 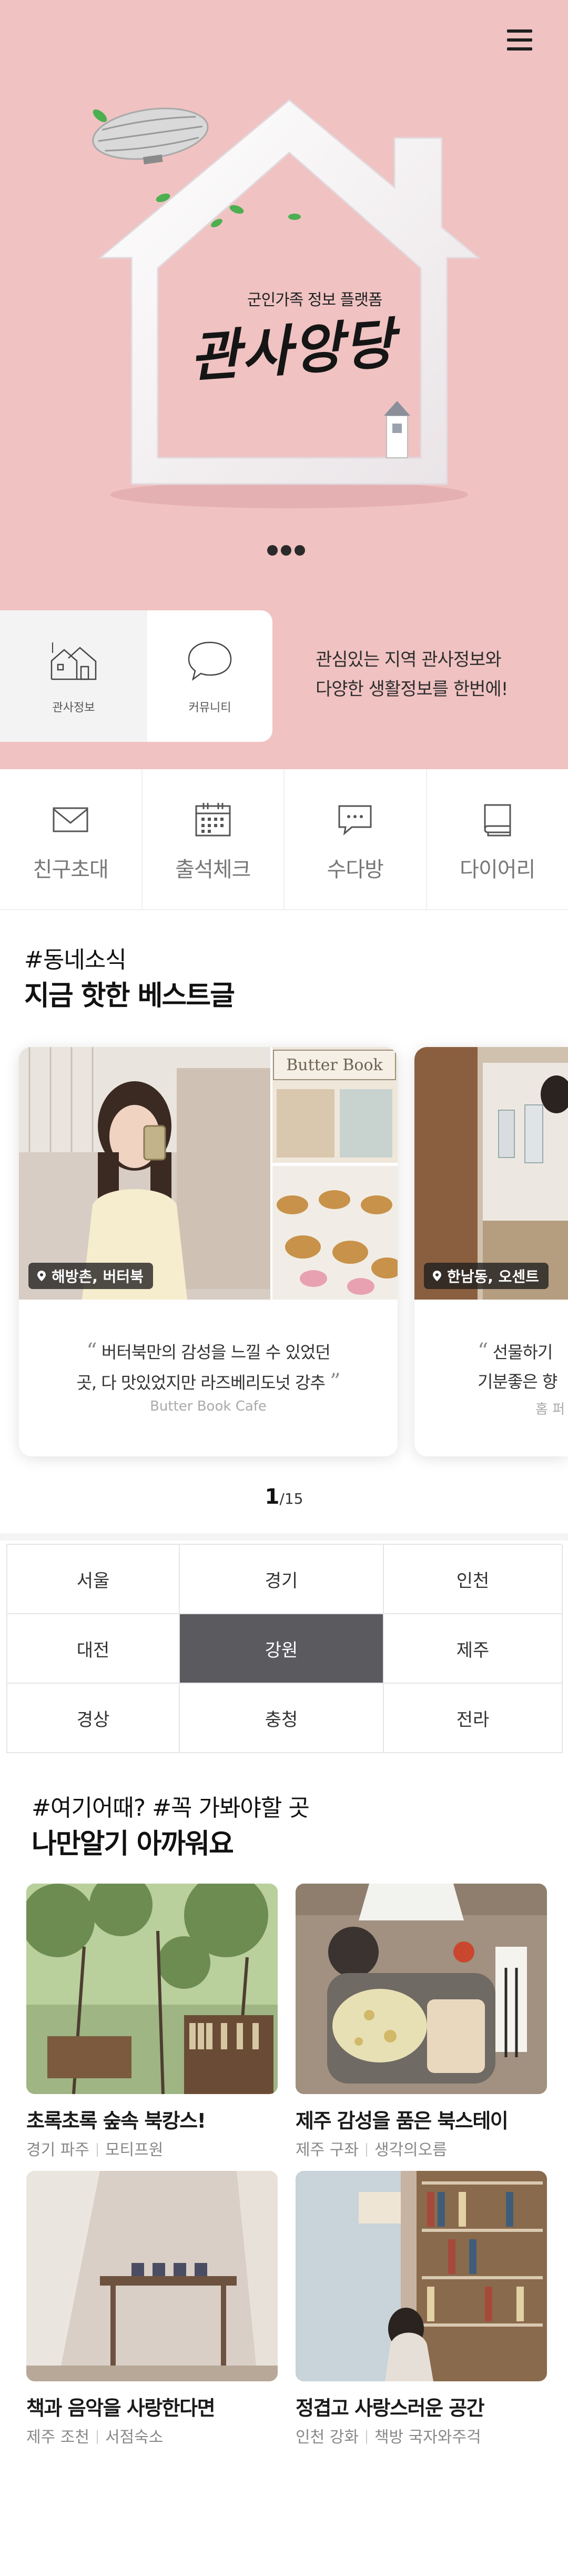 I want to click on post-quote: “ 선물하기 기분좋은 향, so click(x=523, y=1366).